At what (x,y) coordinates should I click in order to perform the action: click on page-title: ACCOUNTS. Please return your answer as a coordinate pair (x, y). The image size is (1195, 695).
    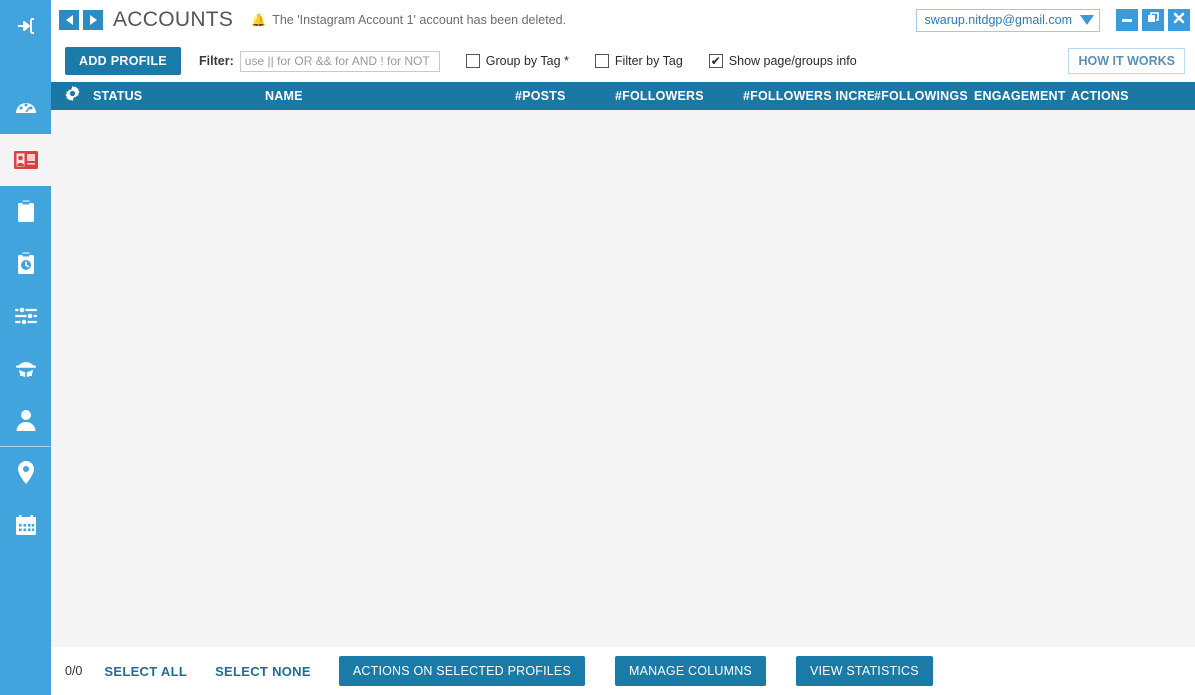
    Looking at the image, I should click on (173, 19).